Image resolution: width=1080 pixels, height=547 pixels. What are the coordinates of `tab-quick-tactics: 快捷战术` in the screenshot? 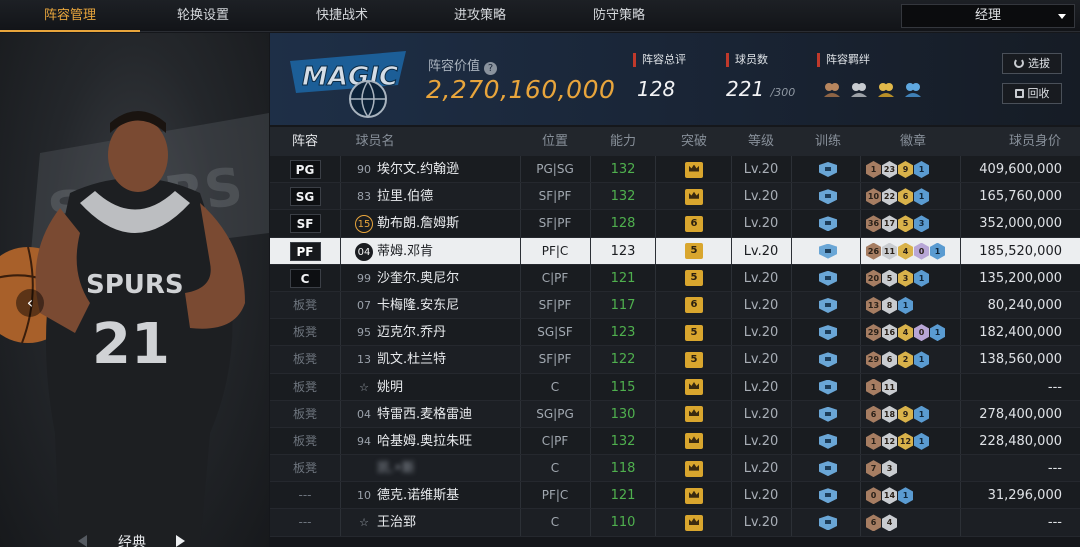 It's located at (342, 16).